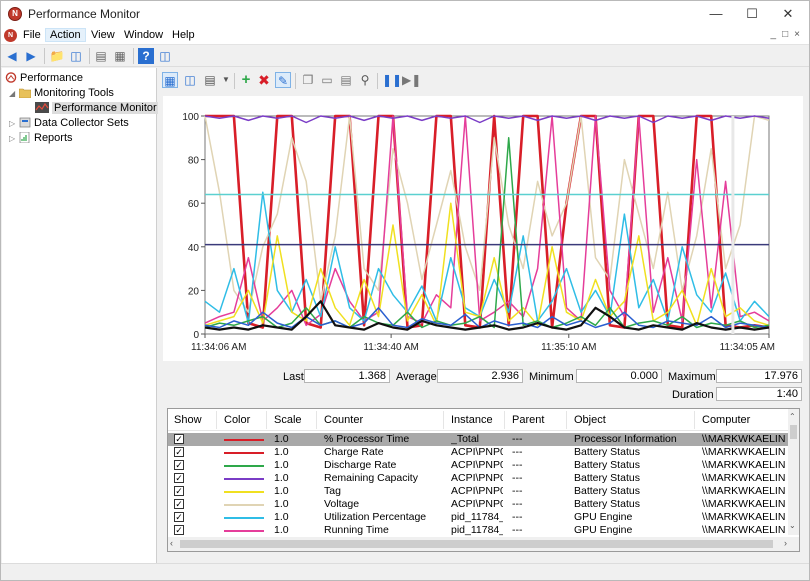 The width and height of the screenshot is (810, 581). I want to click on update-data-icon: ▶❚, so click(411, 80).